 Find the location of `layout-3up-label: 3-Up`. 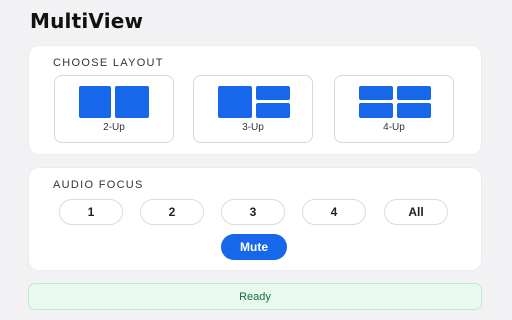

layout-3up-label: 3-Up is located at coordinates (253, 127).